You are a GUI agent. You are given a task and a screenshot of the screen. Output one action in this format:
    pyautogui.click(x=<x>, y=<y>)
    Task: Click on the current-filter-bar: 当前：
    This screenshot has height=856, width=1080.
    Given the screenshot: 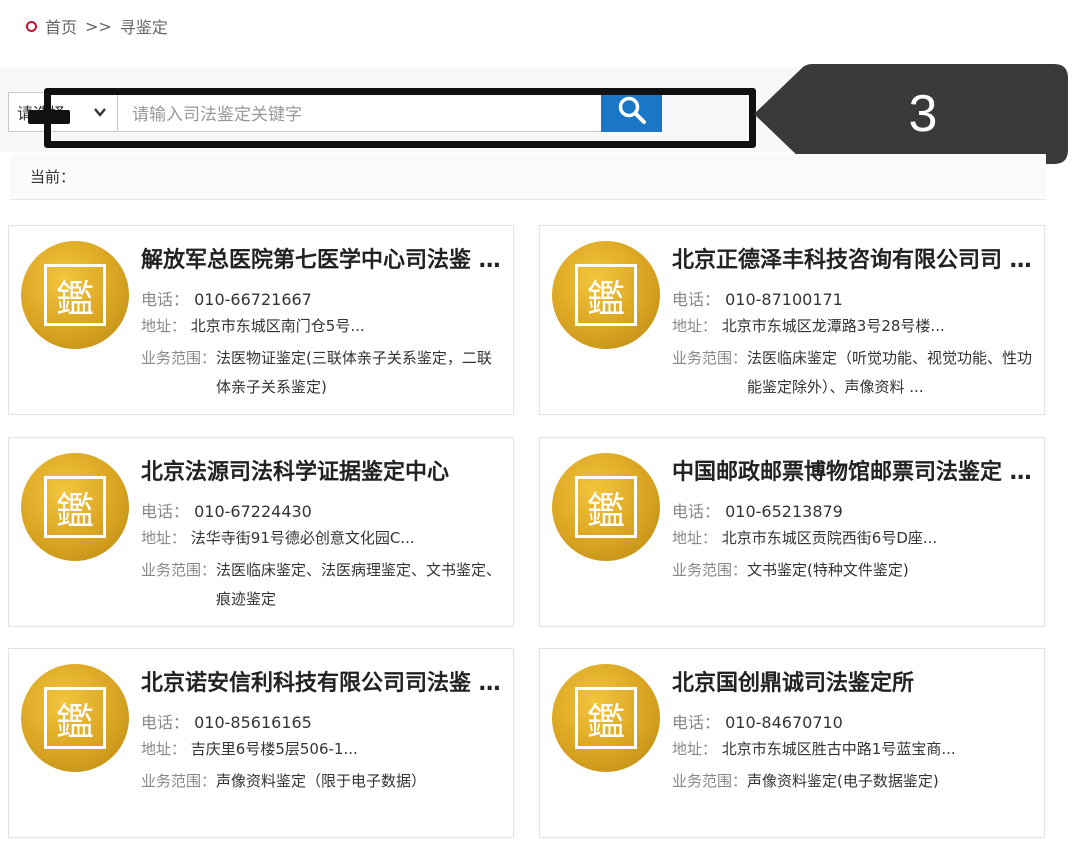 What is the action you would take?
    pyautogui.click(x=528, y=177)
    